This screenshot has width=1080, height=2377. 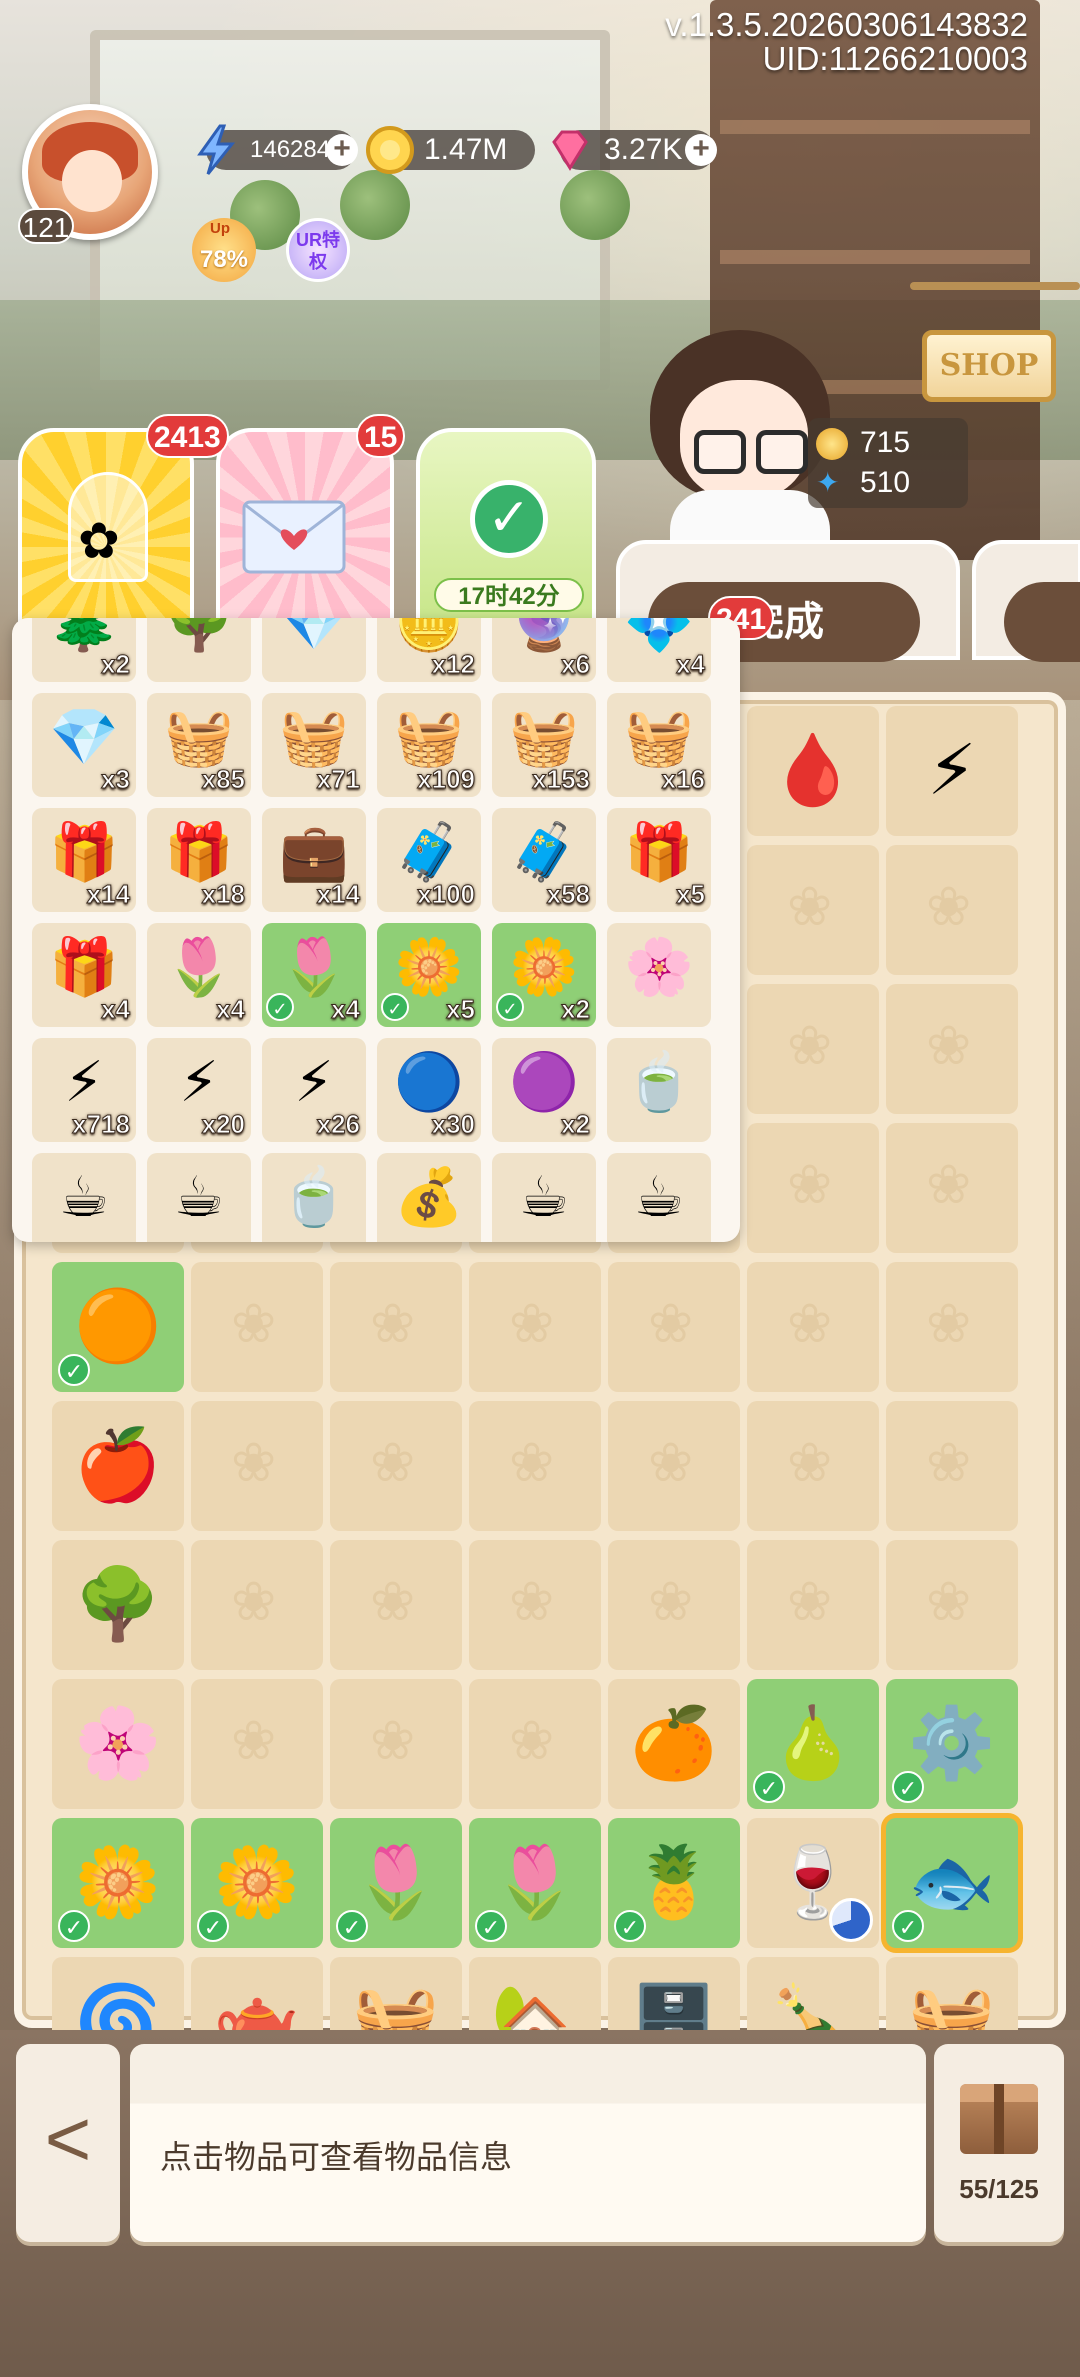 I want to click on back-button: <, so click(x=68, y=2143).